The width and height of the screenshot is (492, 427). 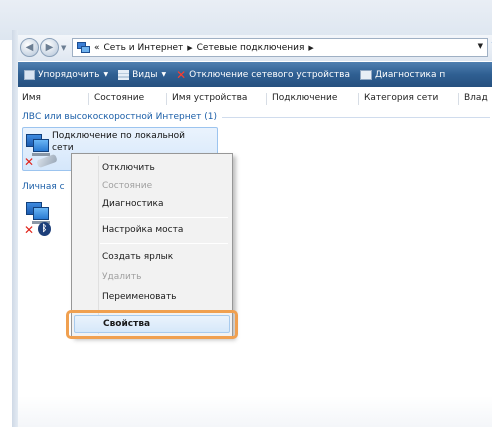 What do you see at coordinates (145, 74) in the screenshot?
I see `views-label: Виды` at bounding box center [145, 74].